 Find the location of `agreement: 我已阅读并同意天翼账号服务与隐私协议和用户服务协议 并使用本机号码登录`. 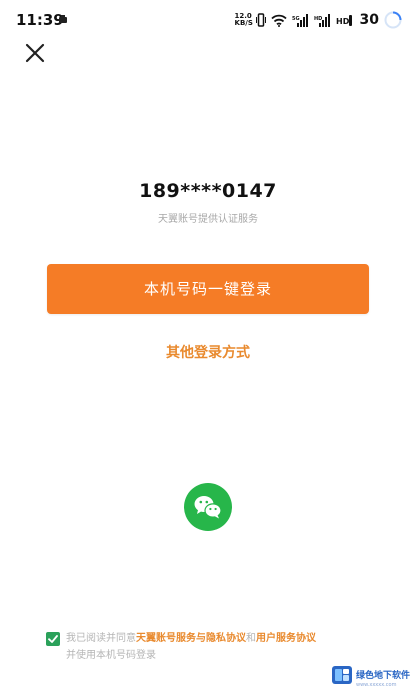

agreement: 我已阅读并同意天翼账号服务与隐私协议和用户服务协议 并使用本机号码登录 is located at coordinates (216, 647).